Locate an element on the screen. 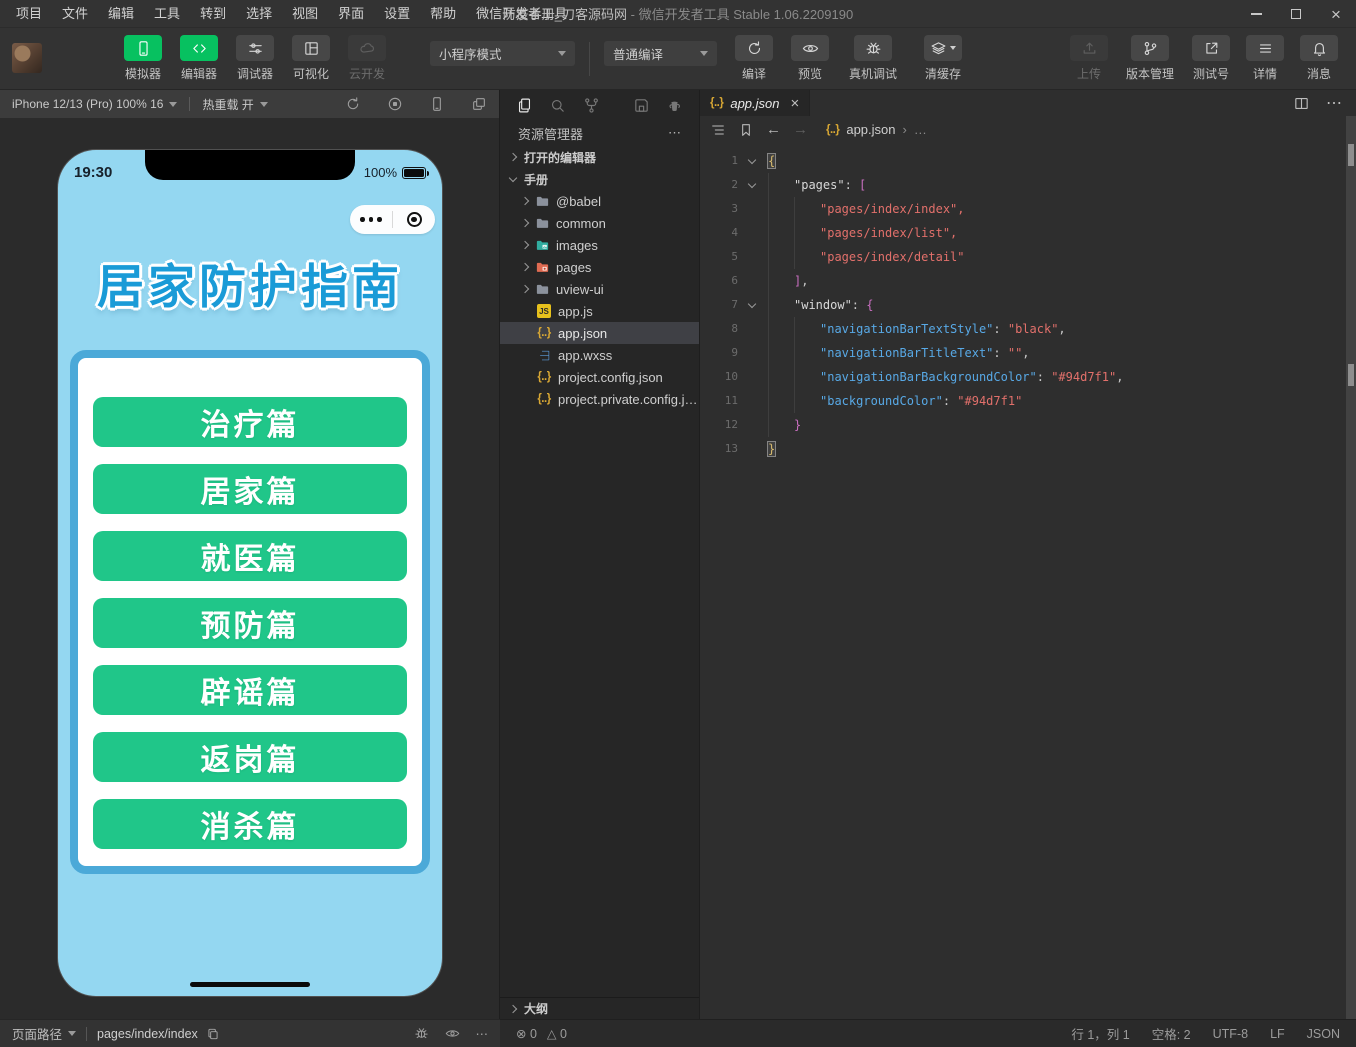 This screenshot has width=1356, height=1047. menu-item: 文件 is located at coordinates (75, 14).